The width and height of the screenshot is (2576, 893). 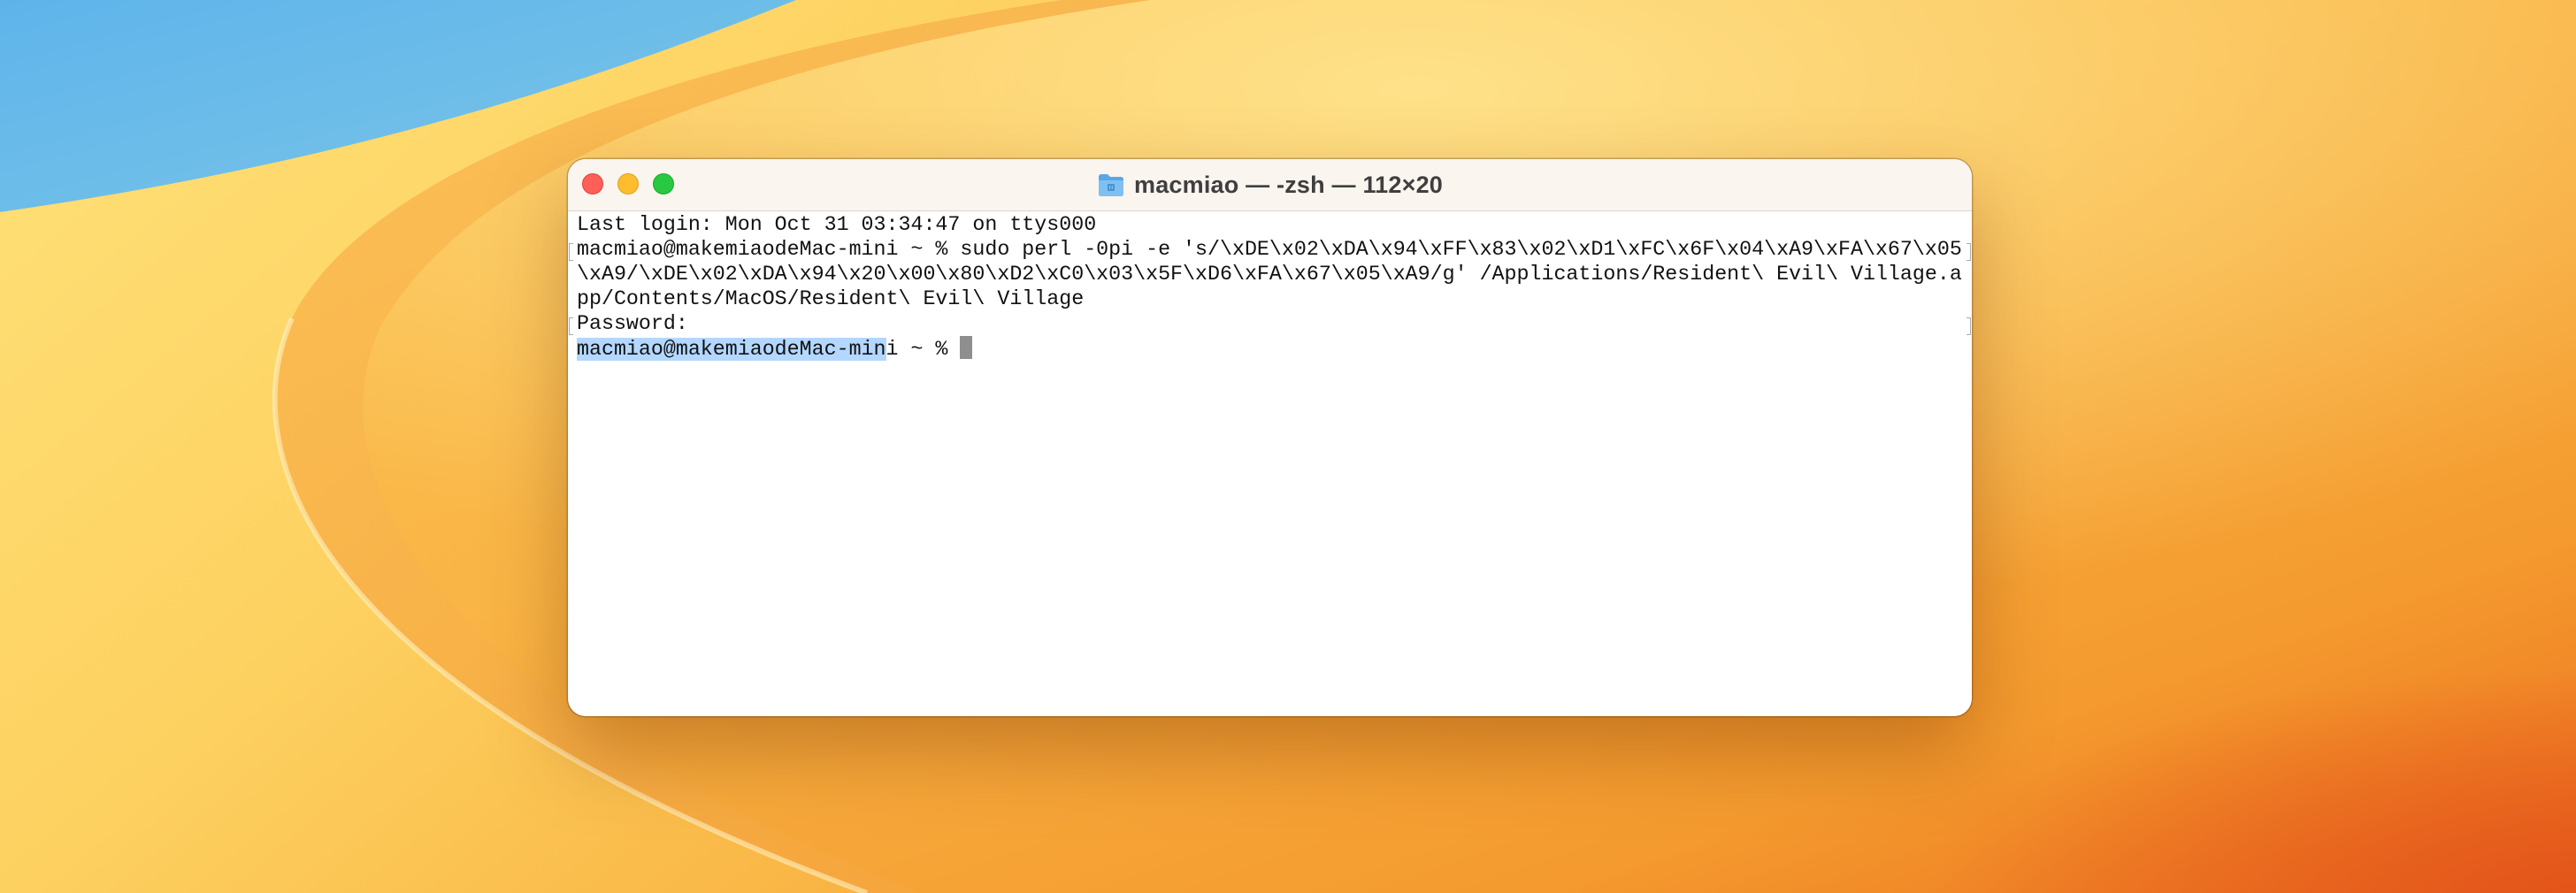 I want to click on current-prompt-line: macmiao@makemiaodeMac-mini ~ %, so click(x=1270, y=348).